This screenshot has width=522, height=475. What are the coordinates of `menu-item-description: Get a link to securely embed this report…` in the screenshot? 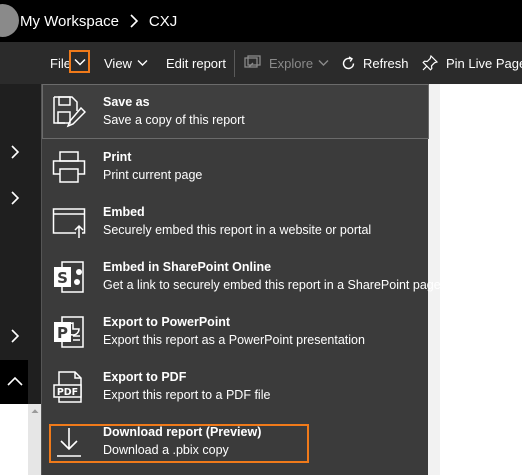 It's located at (272, 285).